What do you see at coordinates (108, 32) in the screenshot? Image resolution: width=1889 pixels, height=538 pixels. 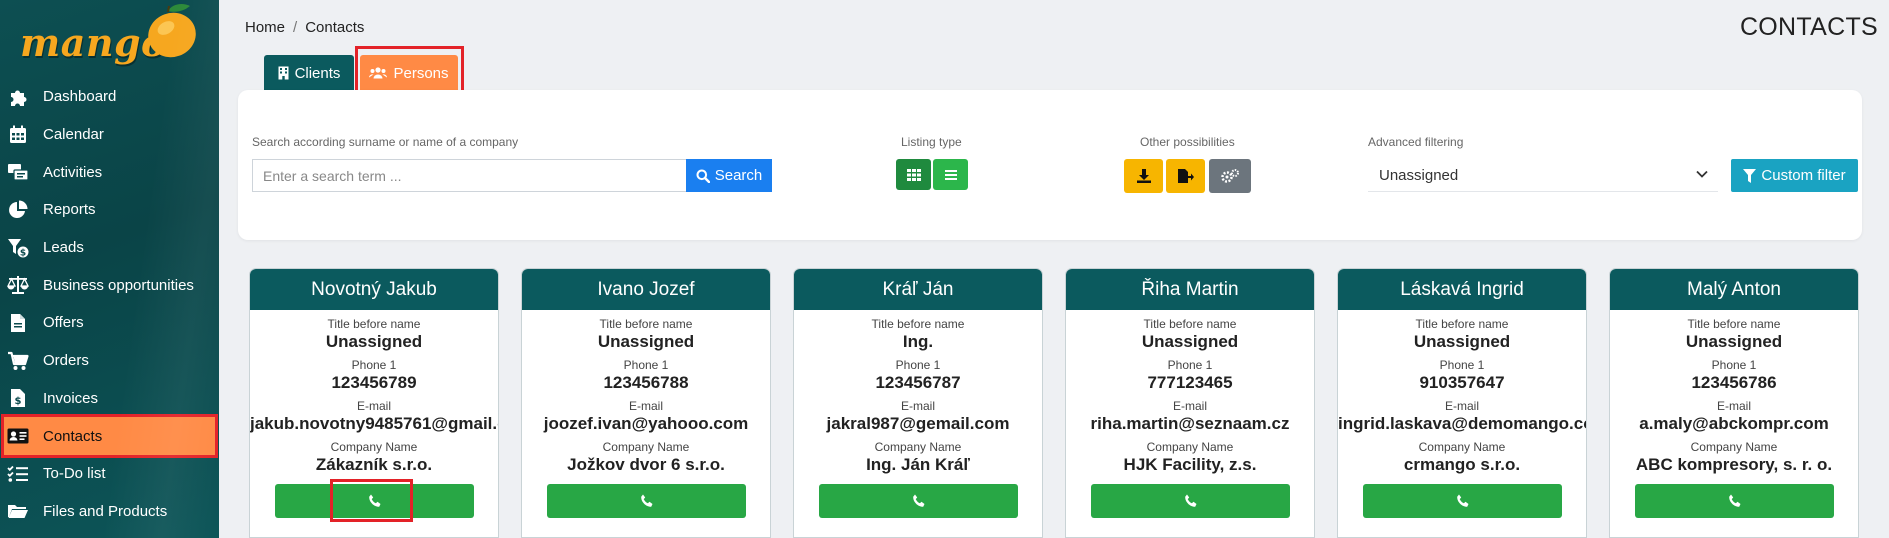 I see `logo: mango` at bounding box center [108, 32].